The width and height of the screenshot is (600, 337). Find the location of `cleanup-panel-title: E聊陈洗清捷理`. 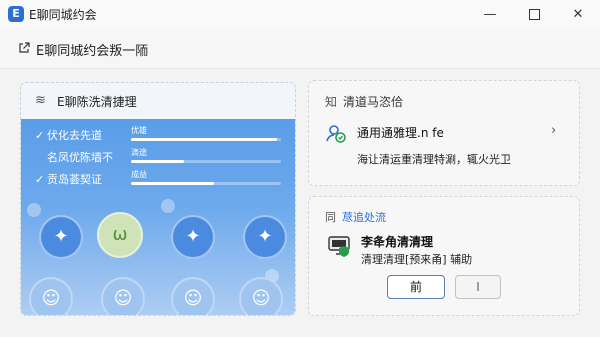

cleanup-panel-title: E聊陈洗清捷理 is located at coordinates (97, 102).